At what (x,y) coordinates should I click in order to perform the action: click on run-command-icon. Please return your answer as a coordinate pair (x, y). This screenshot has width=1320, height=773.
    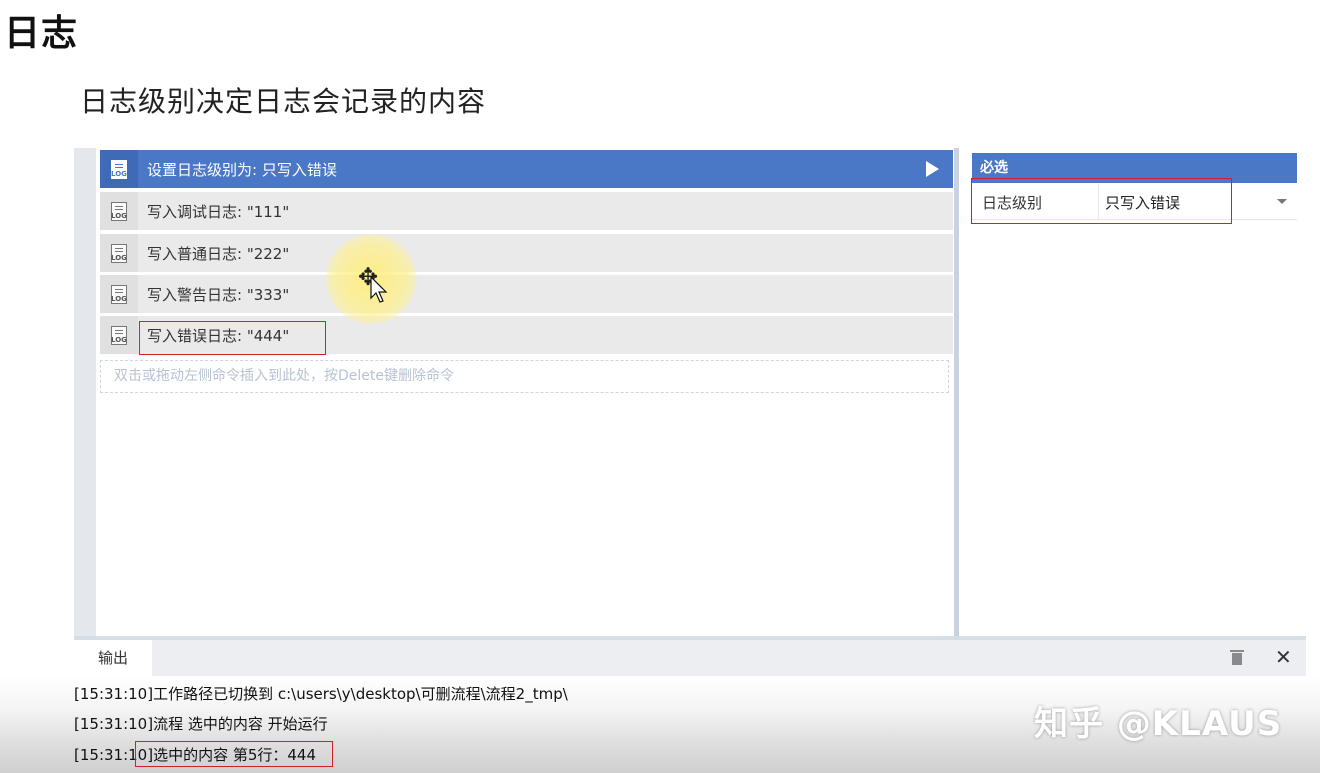
    Looking at the image, I should click on (932, 169).